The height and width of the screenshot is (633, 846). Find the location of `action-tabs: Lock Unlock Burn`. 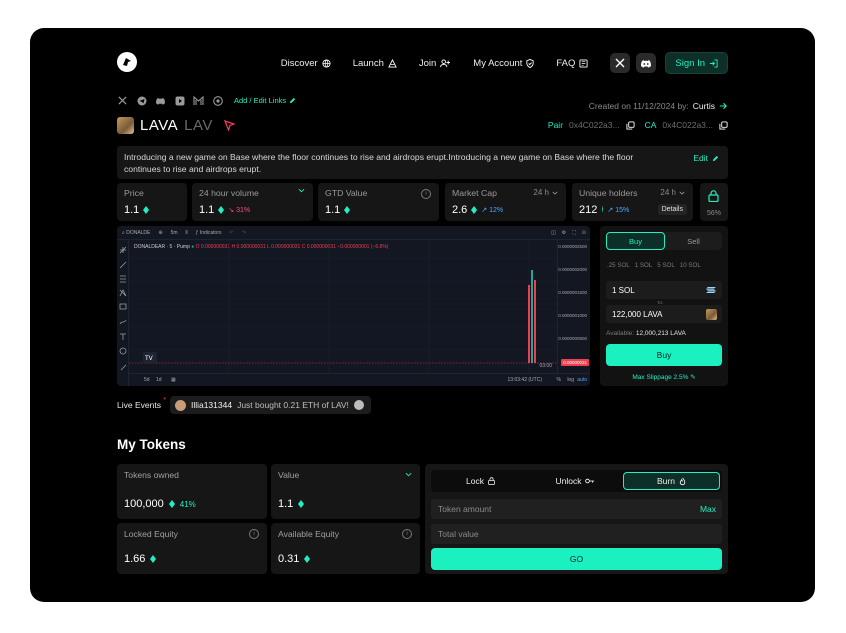

action-tabs: Lock Unlock Burn is located at coordinates (576, 481).